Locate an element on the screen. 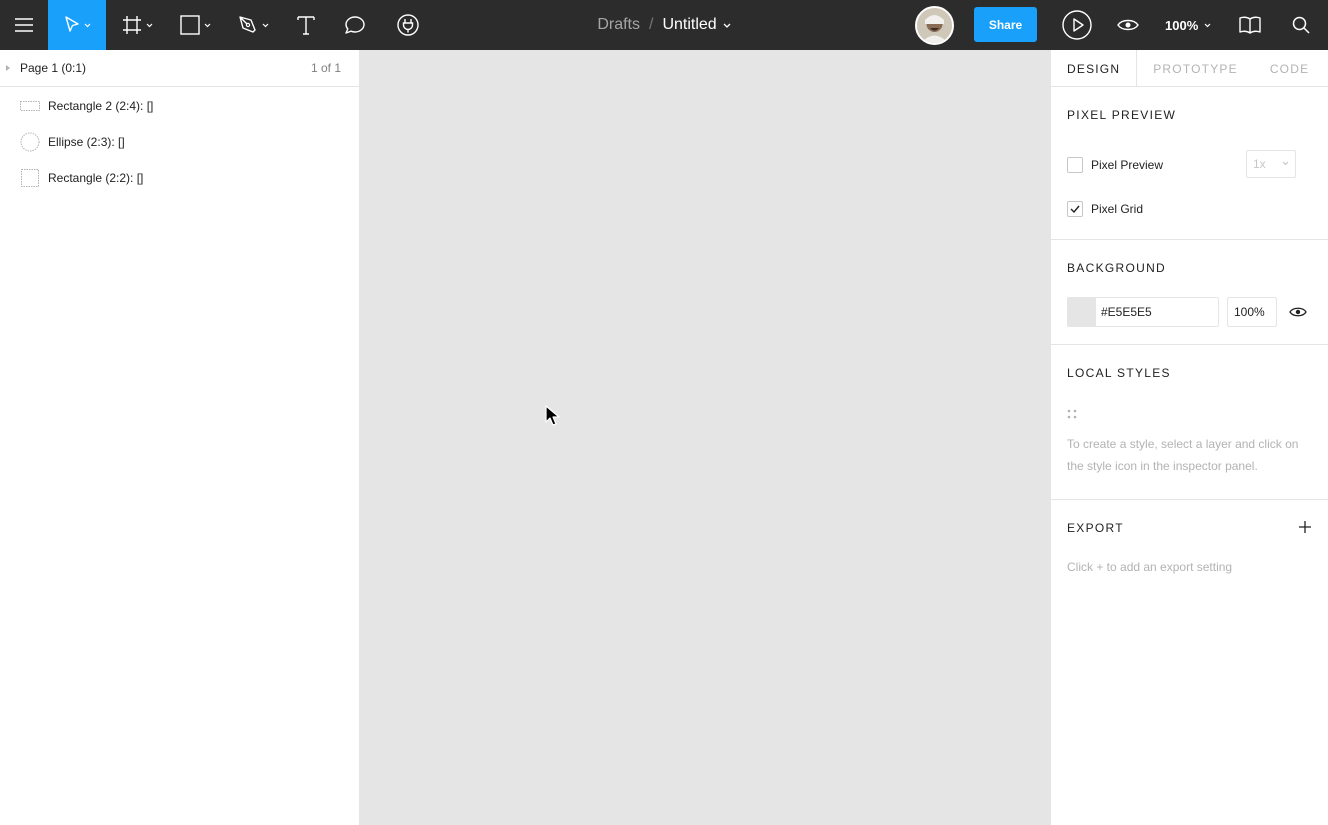 This screenshot has height=825, width=1328. move-tool-button is located at coordinates (77, 25).